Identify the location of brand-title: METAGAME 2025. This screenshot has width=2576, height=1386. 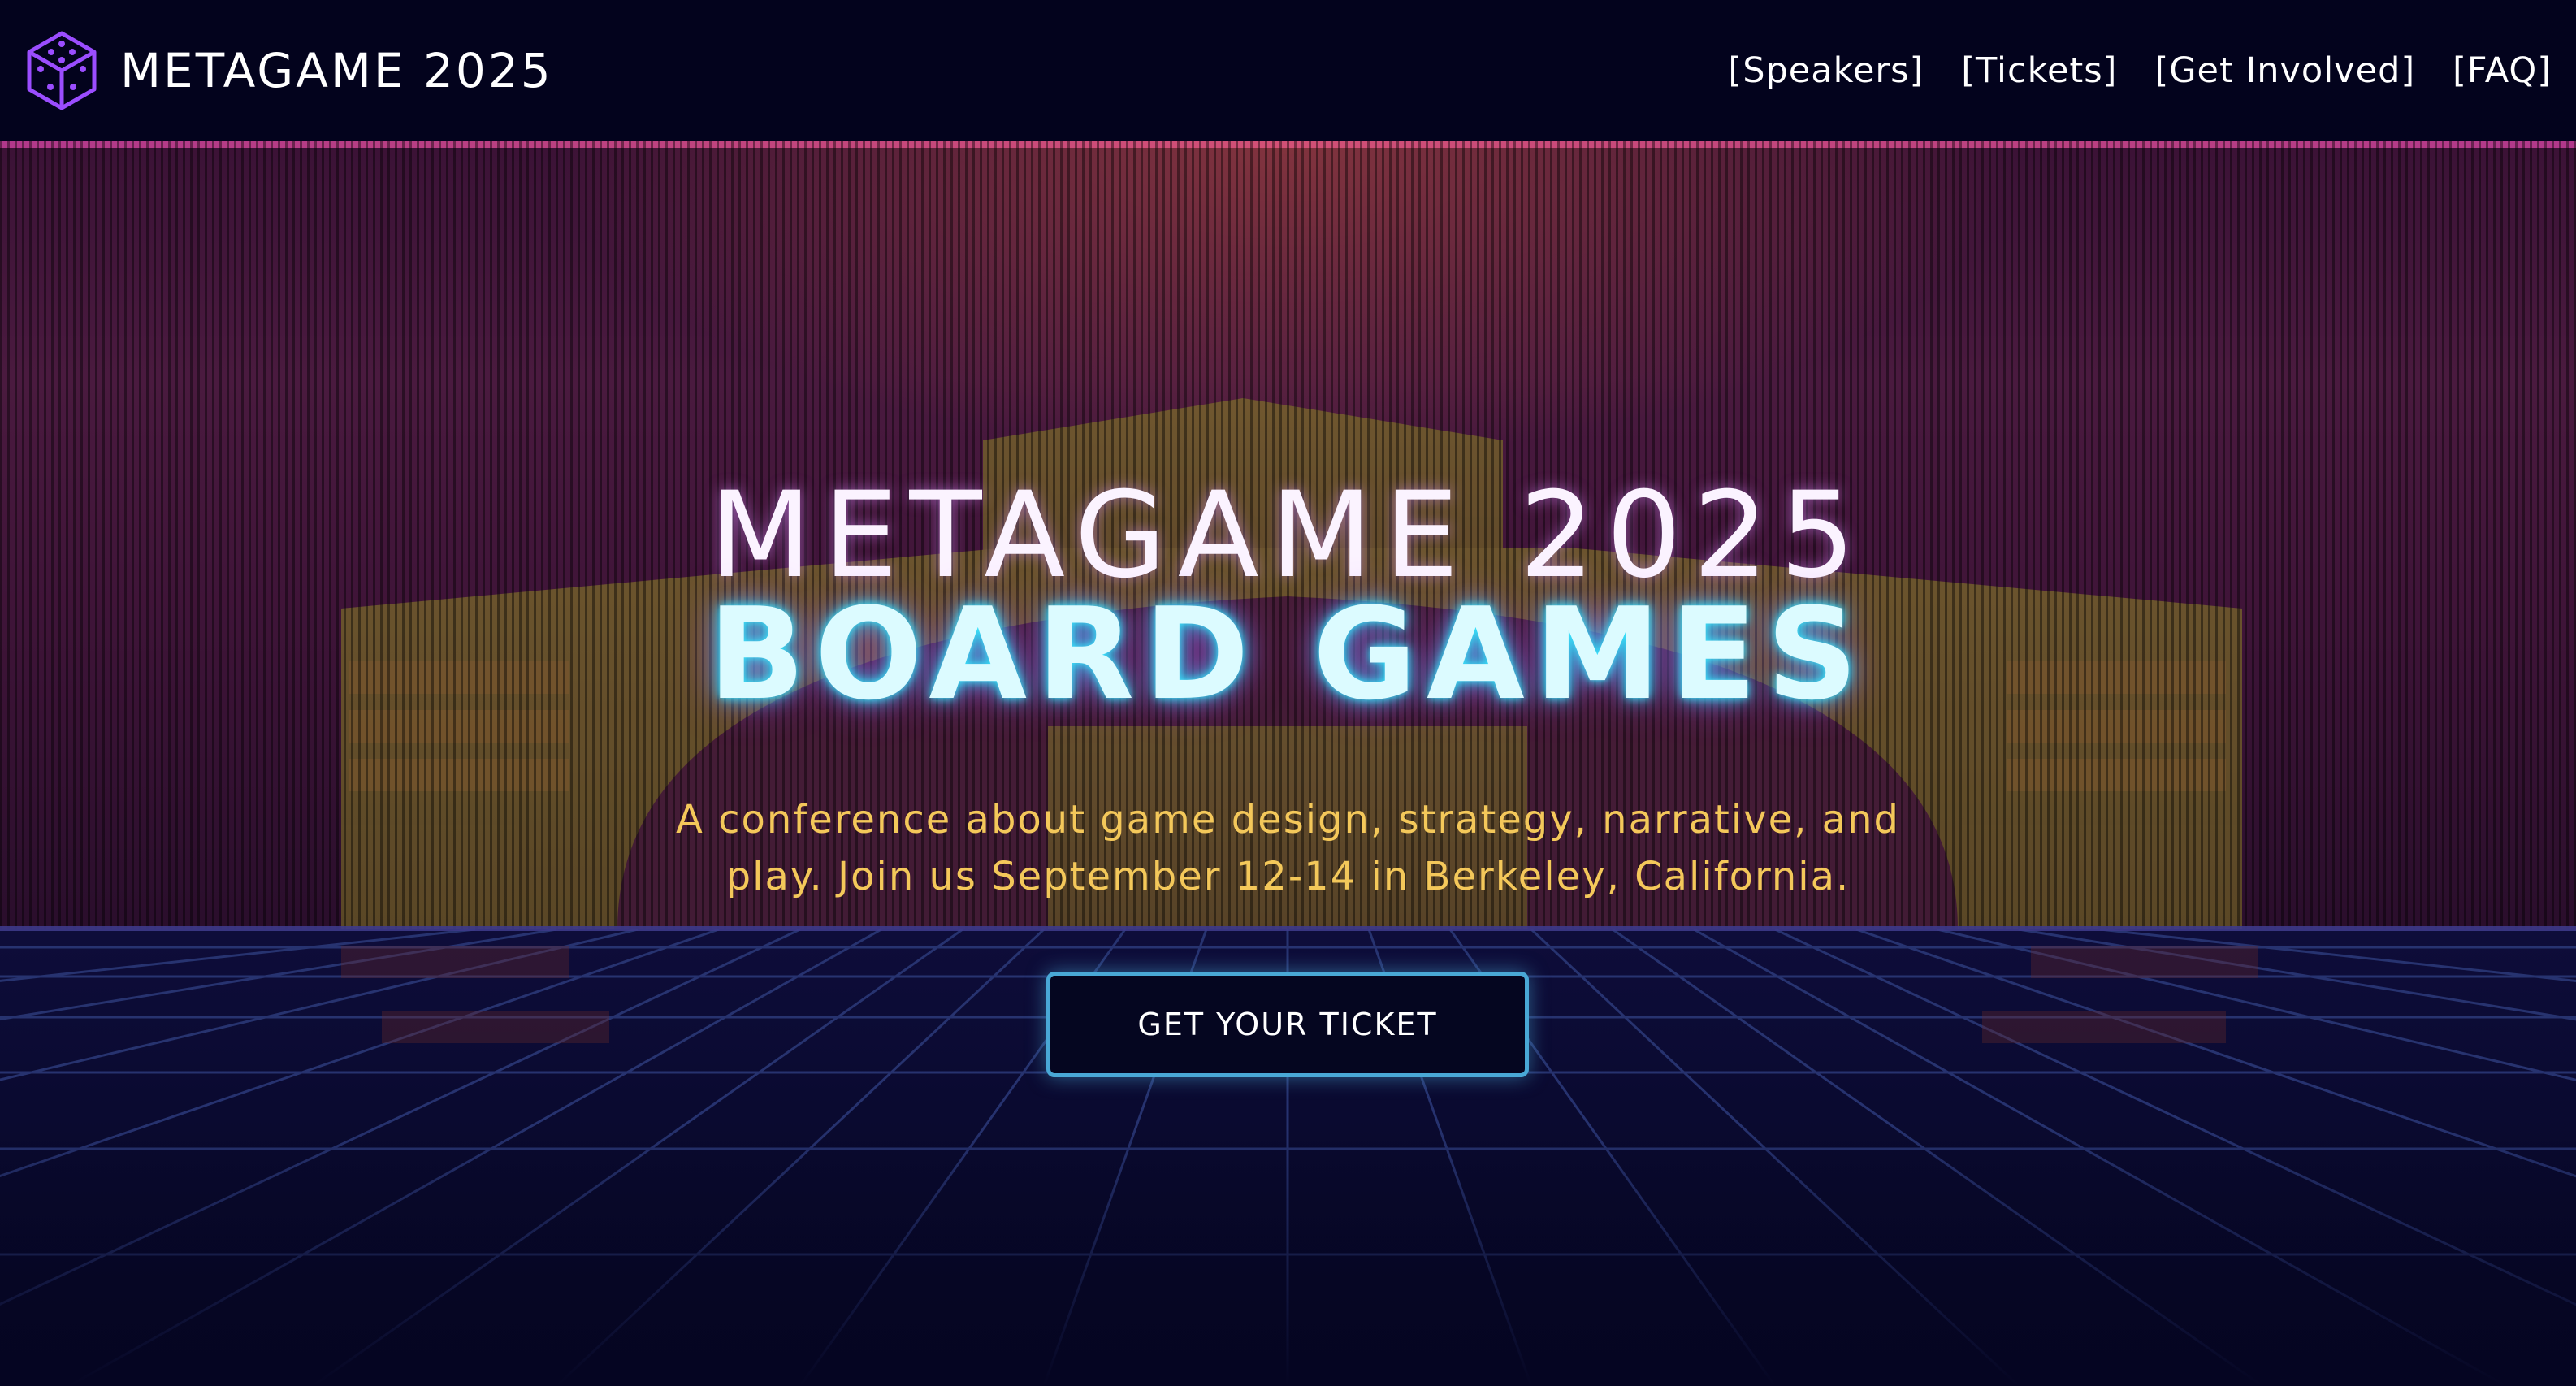
(336, 70).